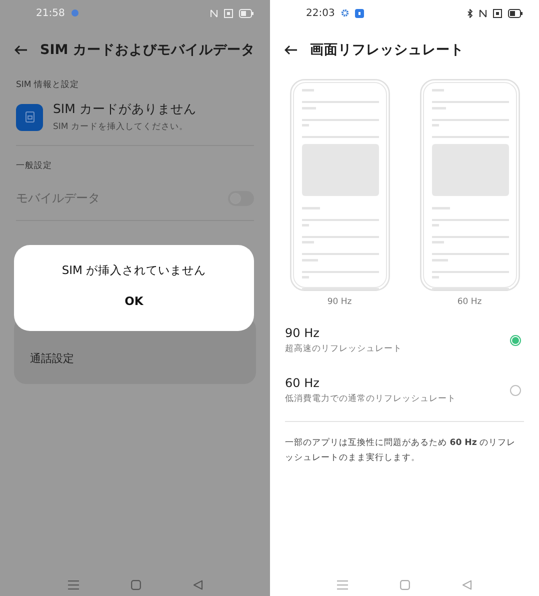 The height and width of the screenshot is (596, 539). I want to click on section-label: 一般設定, so click(34, 166).